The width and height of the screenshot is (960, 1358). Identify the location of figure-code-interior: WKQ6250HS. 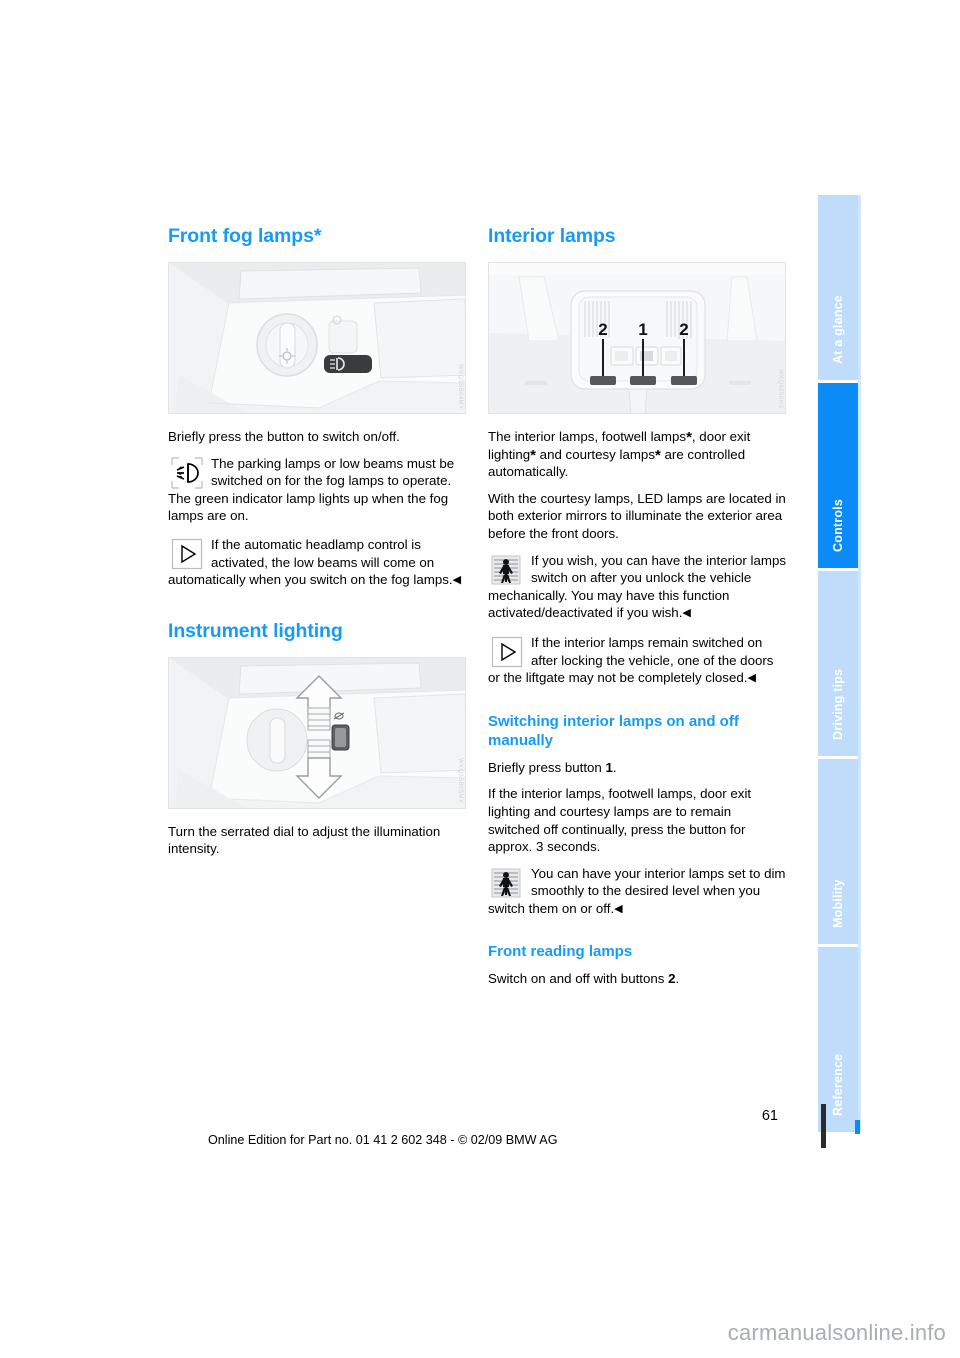
(780, 389).